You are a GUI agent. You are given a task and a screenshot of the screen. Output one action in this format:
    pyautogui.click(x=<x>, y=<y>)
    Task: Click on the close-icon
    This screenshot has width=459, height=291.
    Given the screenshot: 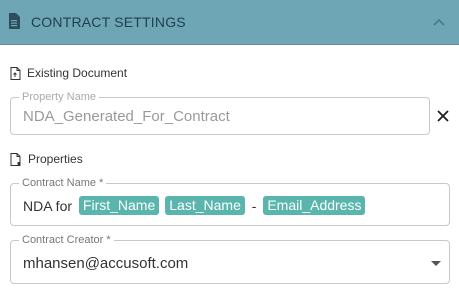 What is the action you would take?
    pyautogui.click(x=443, y=116)
    